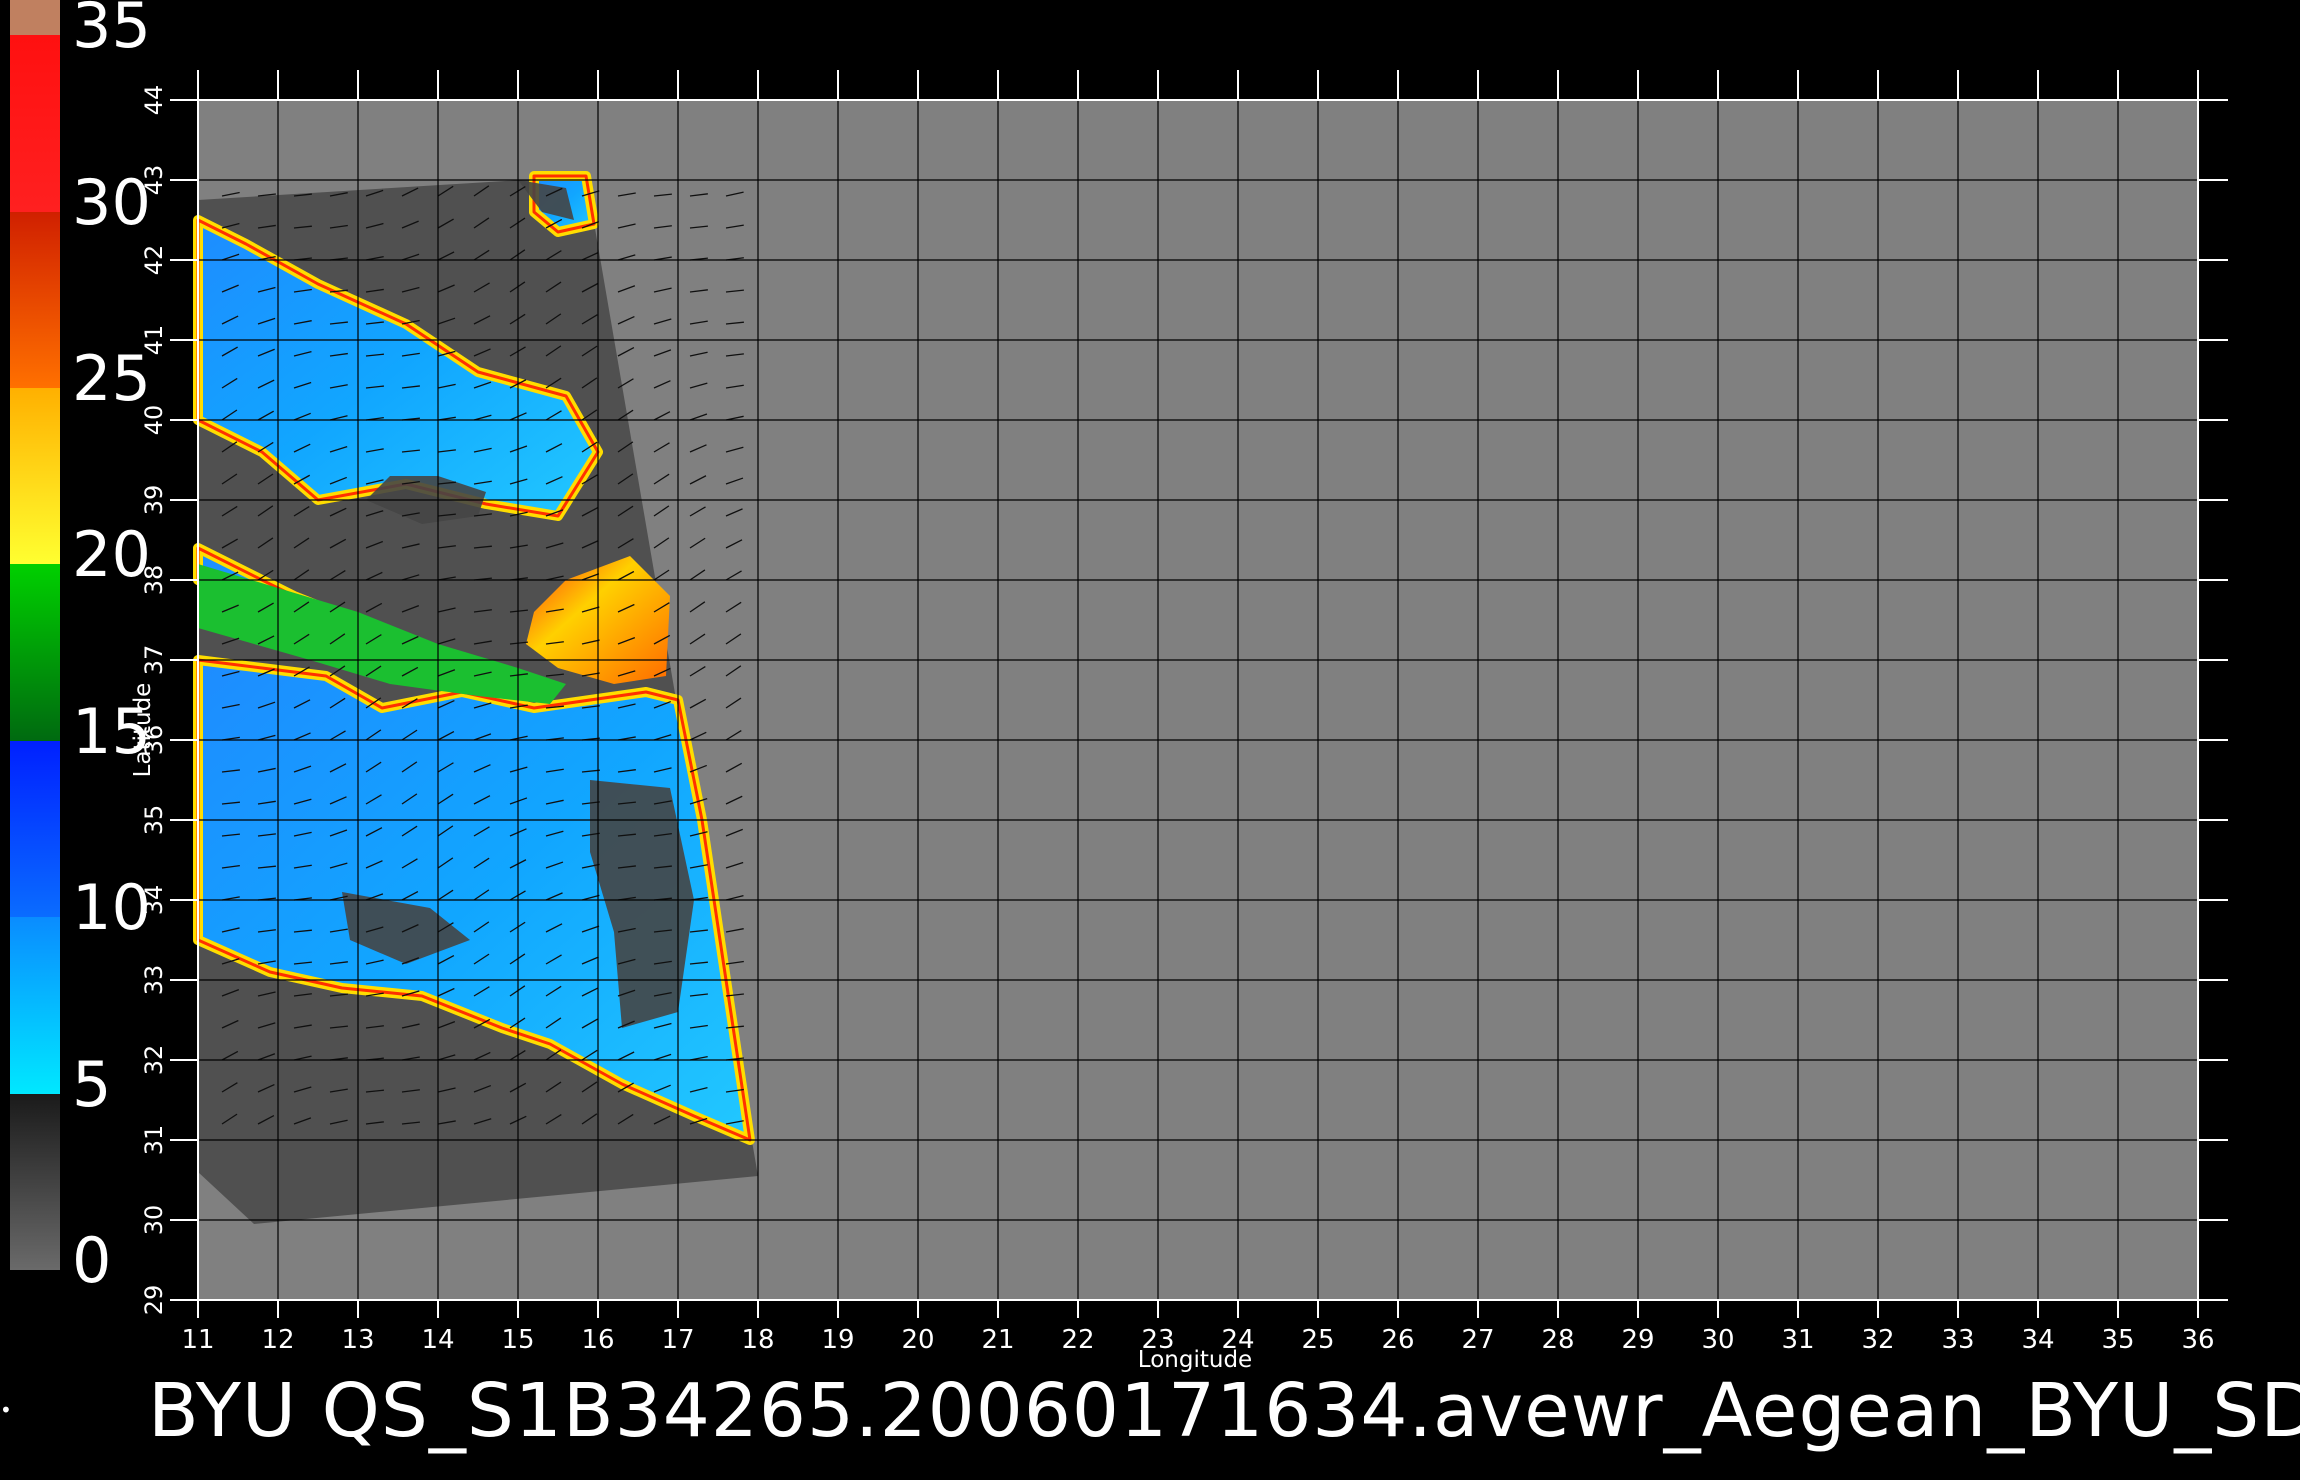  I want to click on lon-tick-label: 27, so click(1477, 1340).